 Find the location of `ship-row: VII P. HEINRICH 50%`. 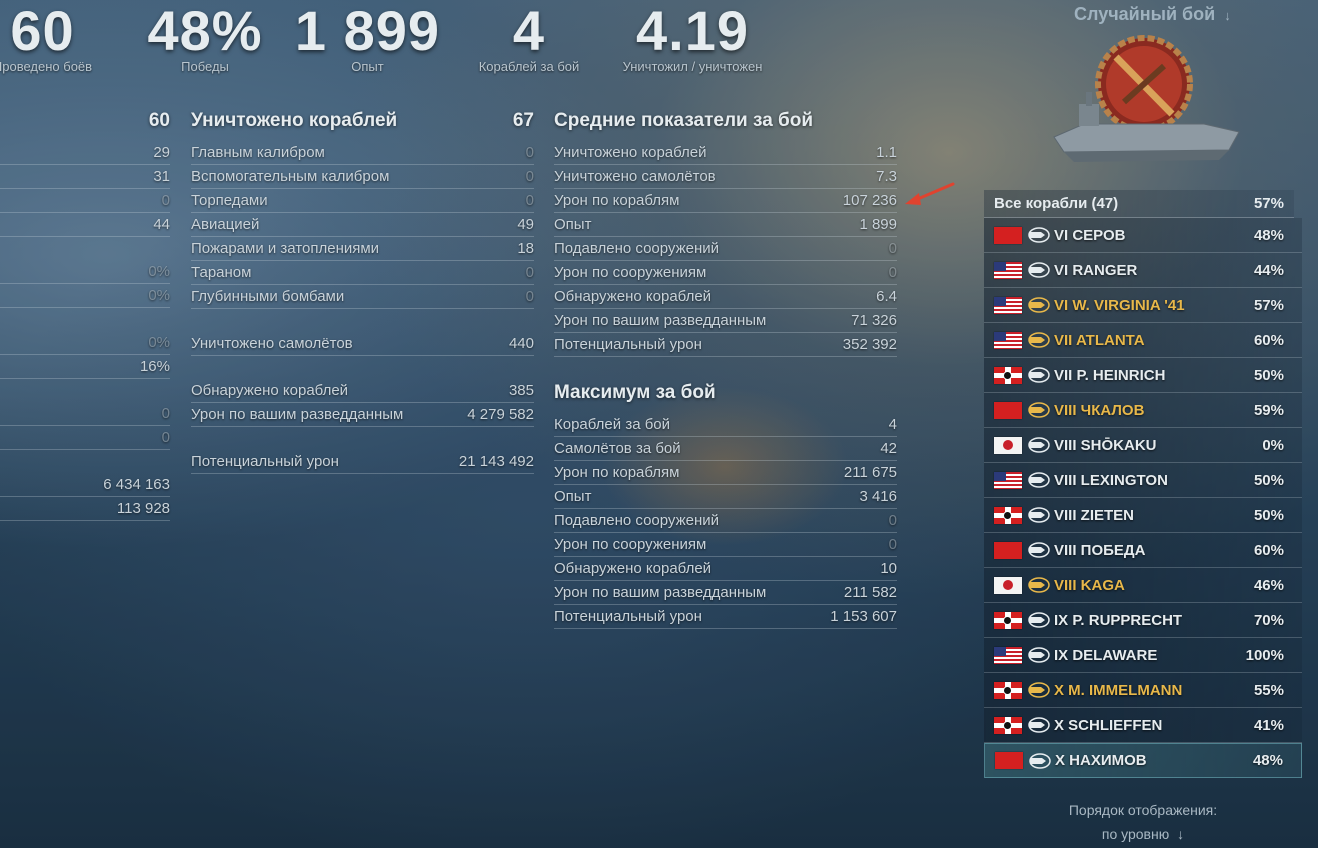

ship-row: VII P. HEINRICH 50% is located at coordinates (1143, 375).